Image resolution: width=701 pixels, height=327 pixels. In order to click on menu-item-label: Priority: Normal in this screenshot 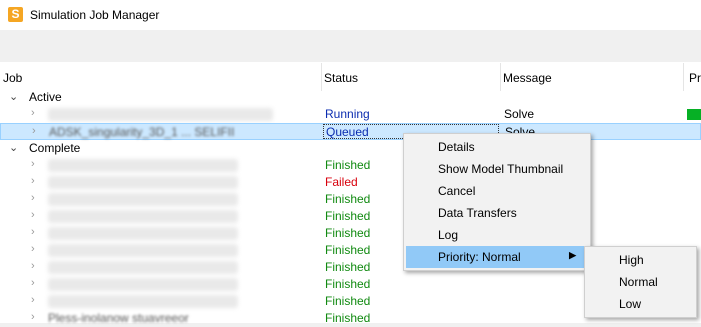, I will do `click(479, 257)`.